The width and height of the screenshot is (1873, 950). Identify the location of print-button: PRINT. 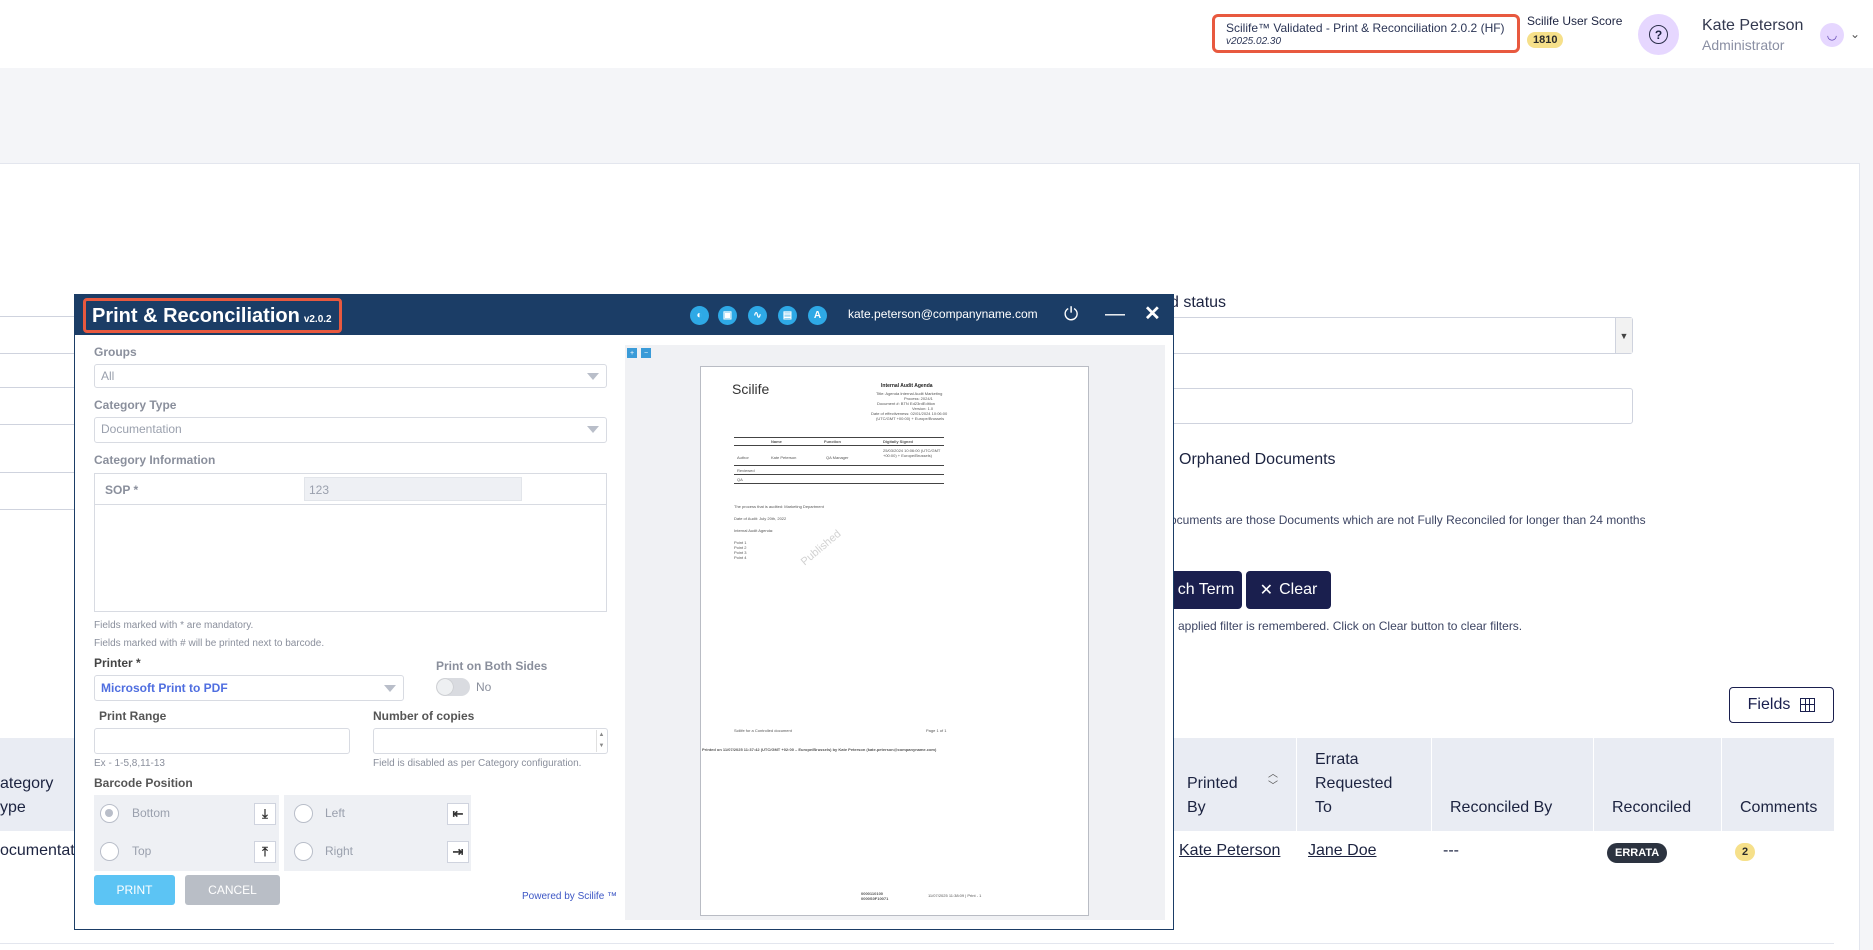
(134, 890).